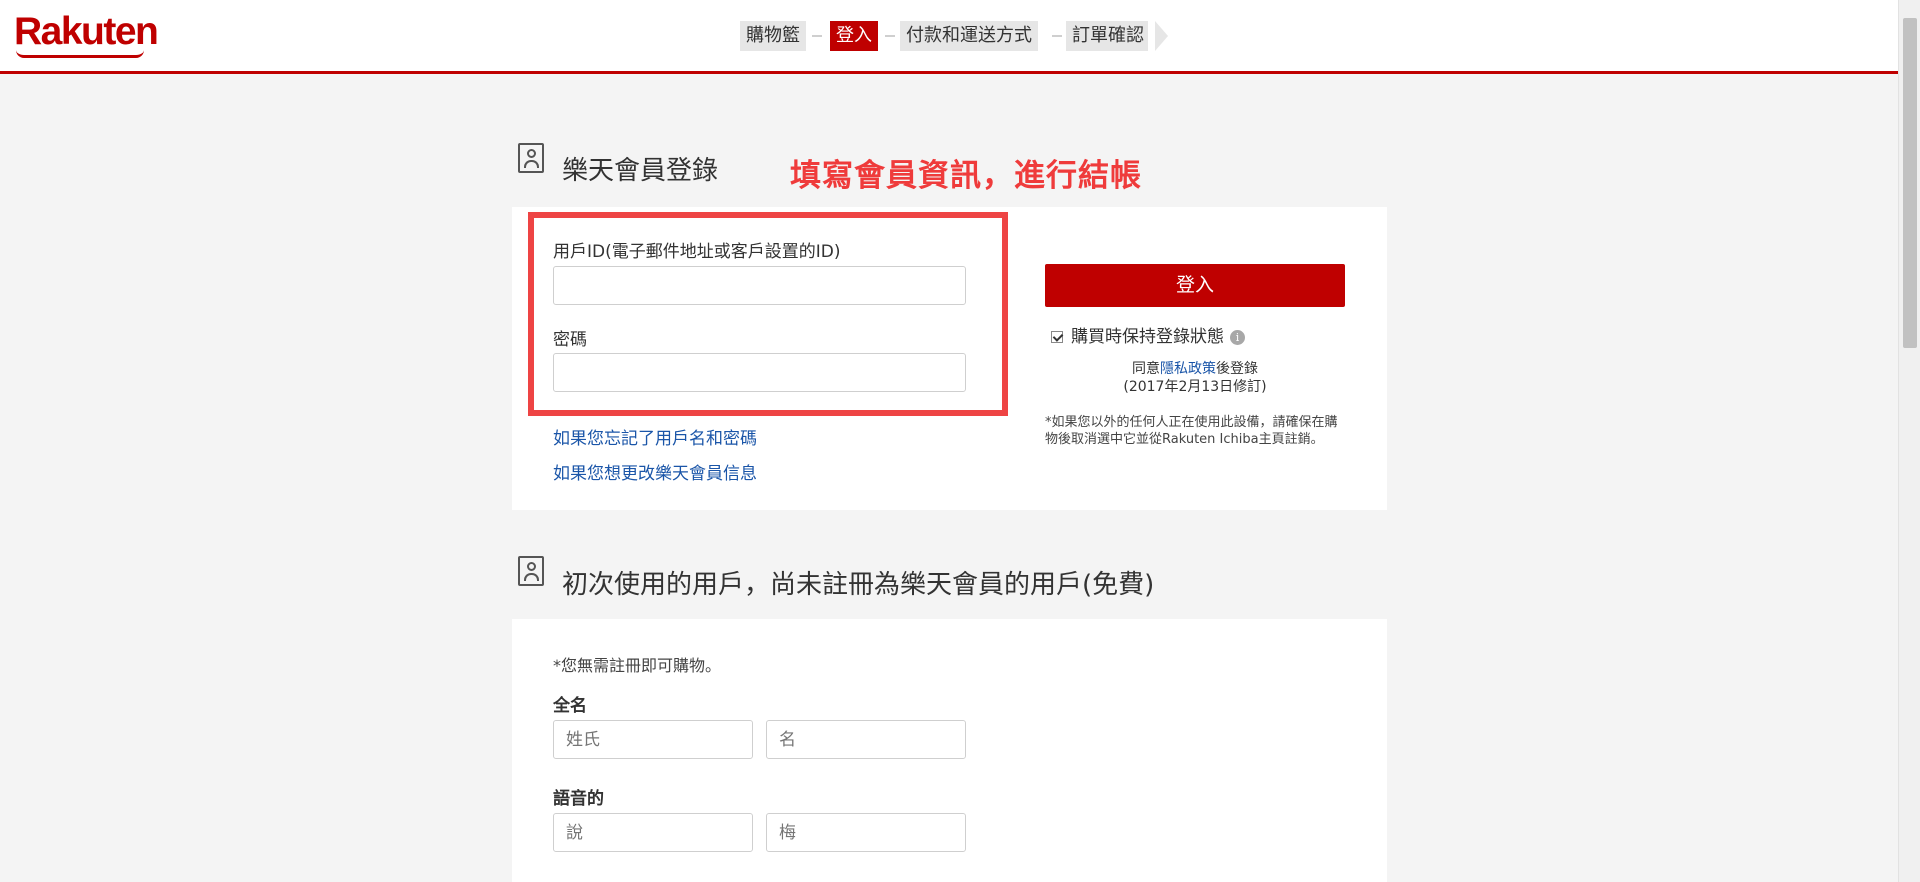 The height and width of the screenshot is (882, 1920). What do you see at coordinates (1147, 337) in the screenshot?
I see `keep-logged-in-label: 購買時保持登錄狀態` at bounding box center [1147, 337].